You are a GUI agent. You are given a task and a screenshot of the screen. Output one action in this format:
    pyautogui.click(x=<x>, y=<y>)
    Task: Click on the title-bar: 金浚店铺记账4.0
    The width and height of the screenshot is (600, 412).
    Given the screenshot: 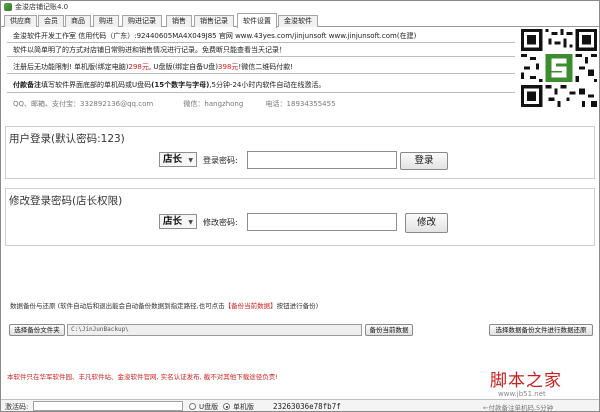 What is the action you would take?
    pyautogui.click(x=300, y=7)
    